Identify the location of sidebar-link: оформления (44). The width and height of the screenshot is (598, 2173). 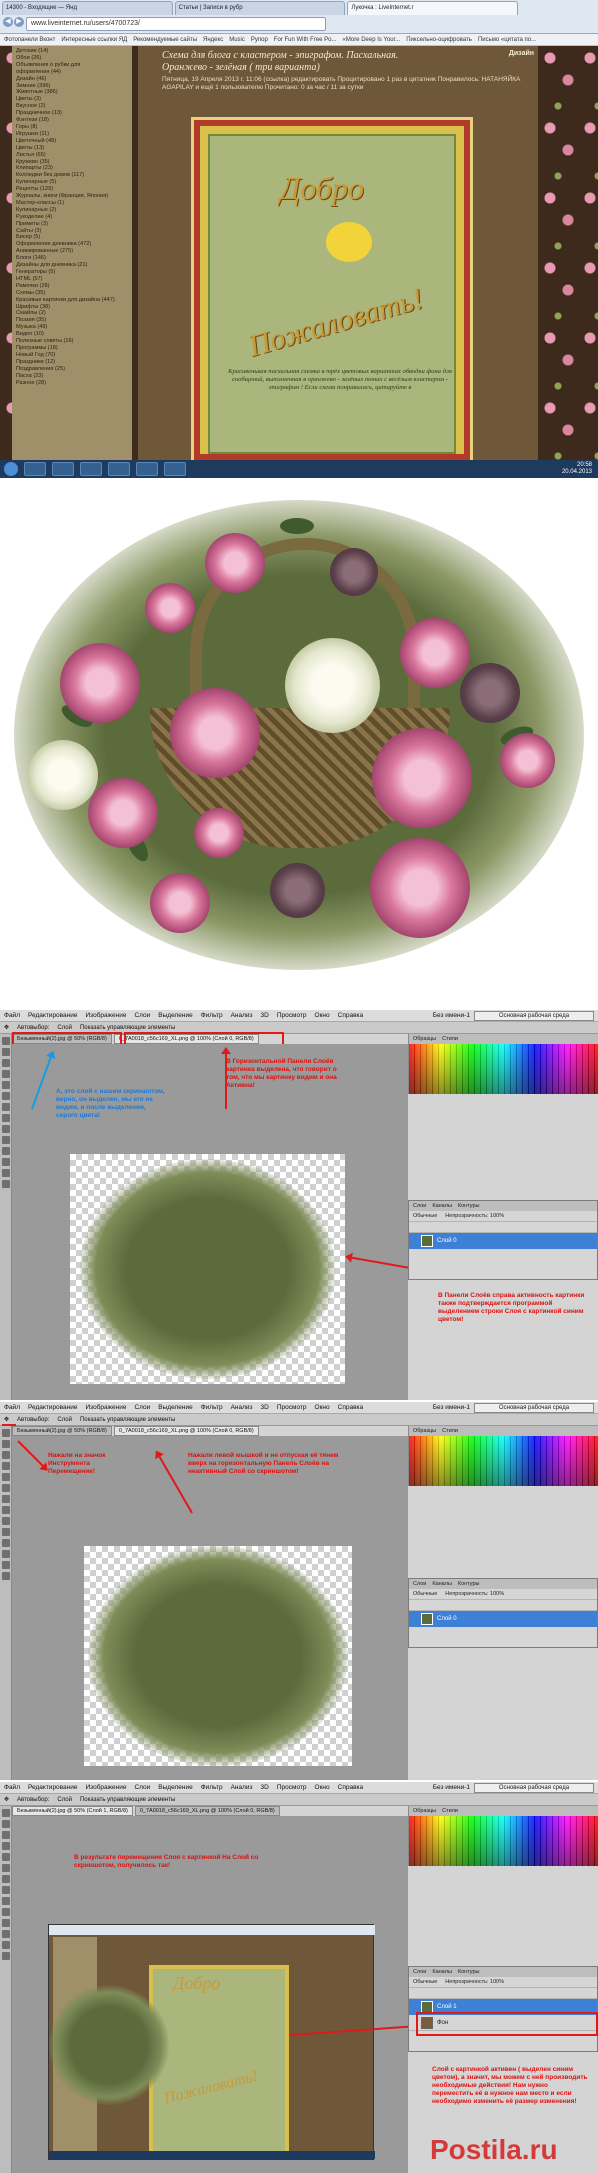
(72, 72).